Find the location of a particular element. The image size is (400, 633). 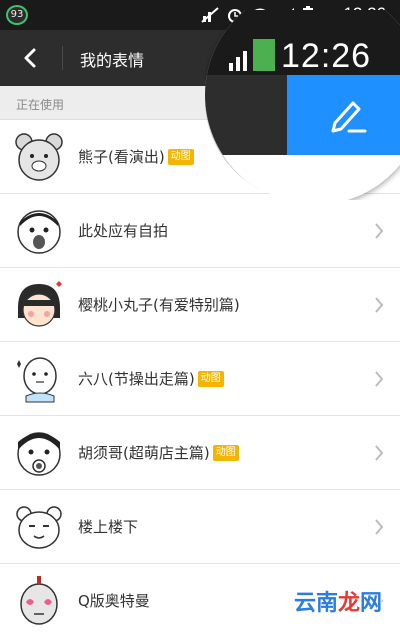

sticker-name: 胡须哥(超萌店主篇) 动图 is located at coordinates (158, 452).